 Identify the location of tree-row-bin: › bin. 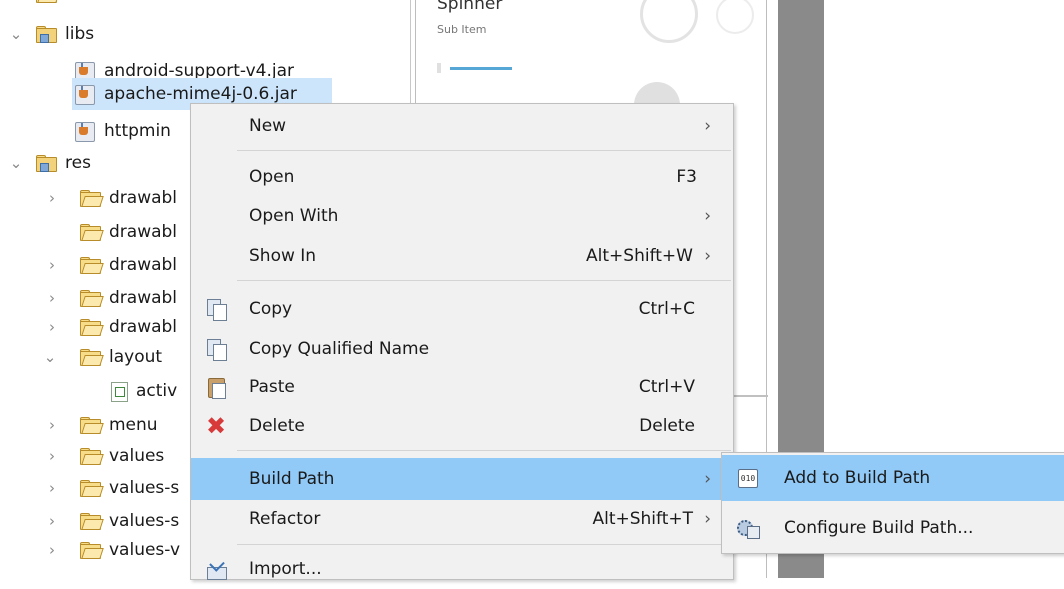
(49, 7).